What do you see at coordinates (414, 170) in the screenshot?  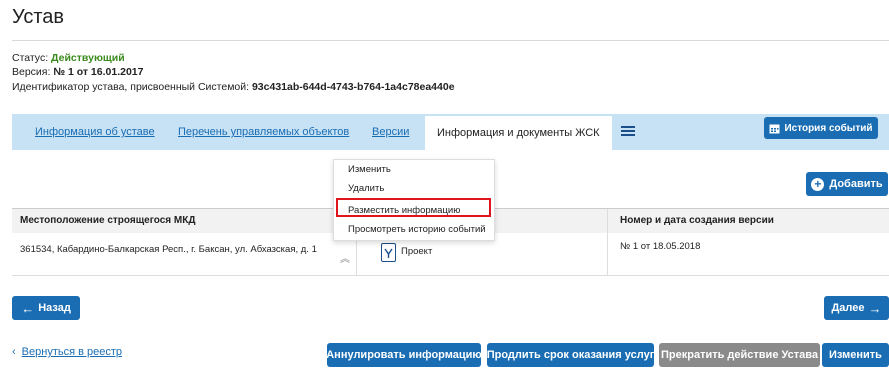 I see `menu-item-edit: Изменить` at bounding box center [414, 170].